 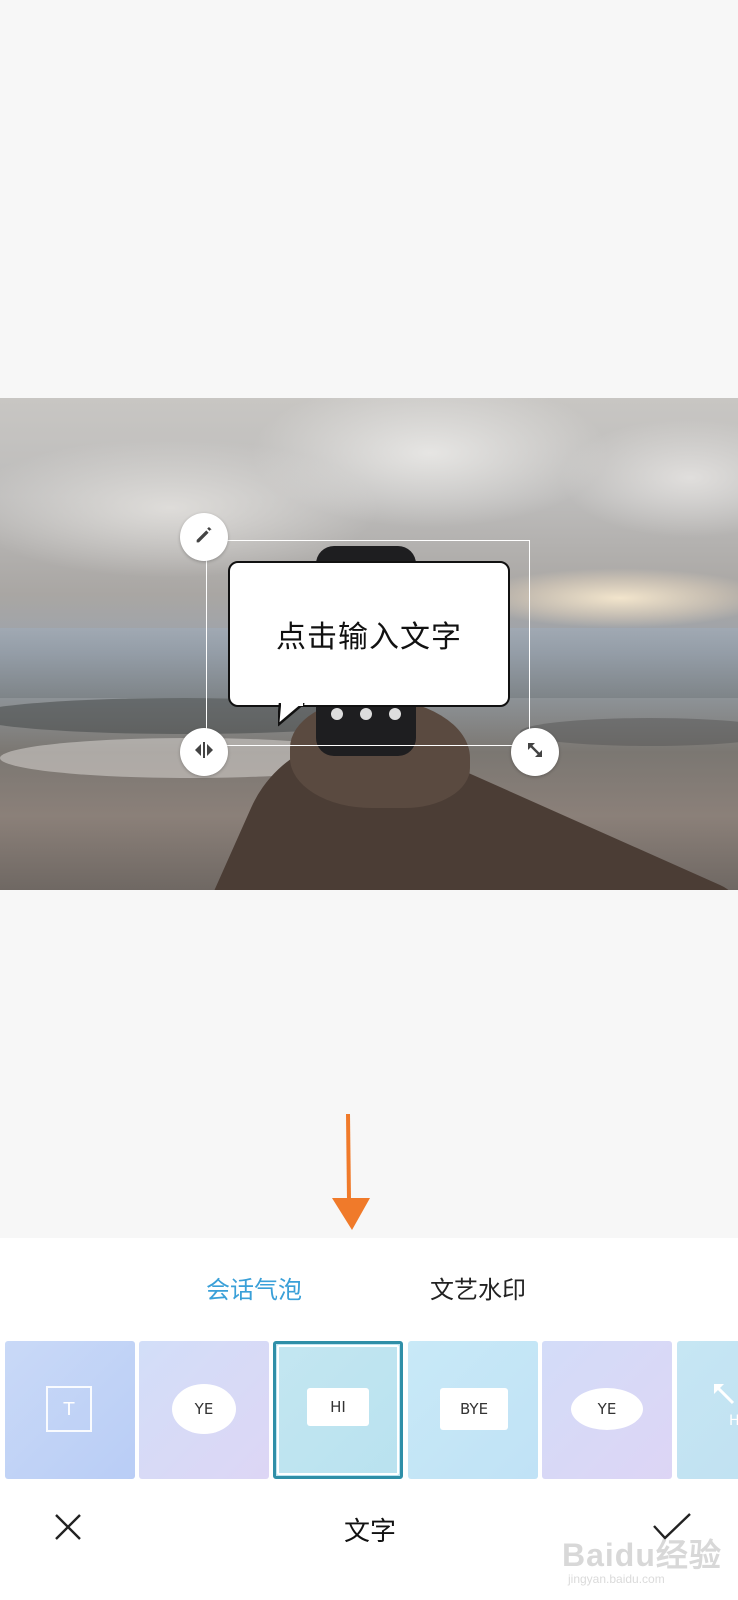 I want to click on side-bubble-icon: BYE, so click(x=474, y=1409).